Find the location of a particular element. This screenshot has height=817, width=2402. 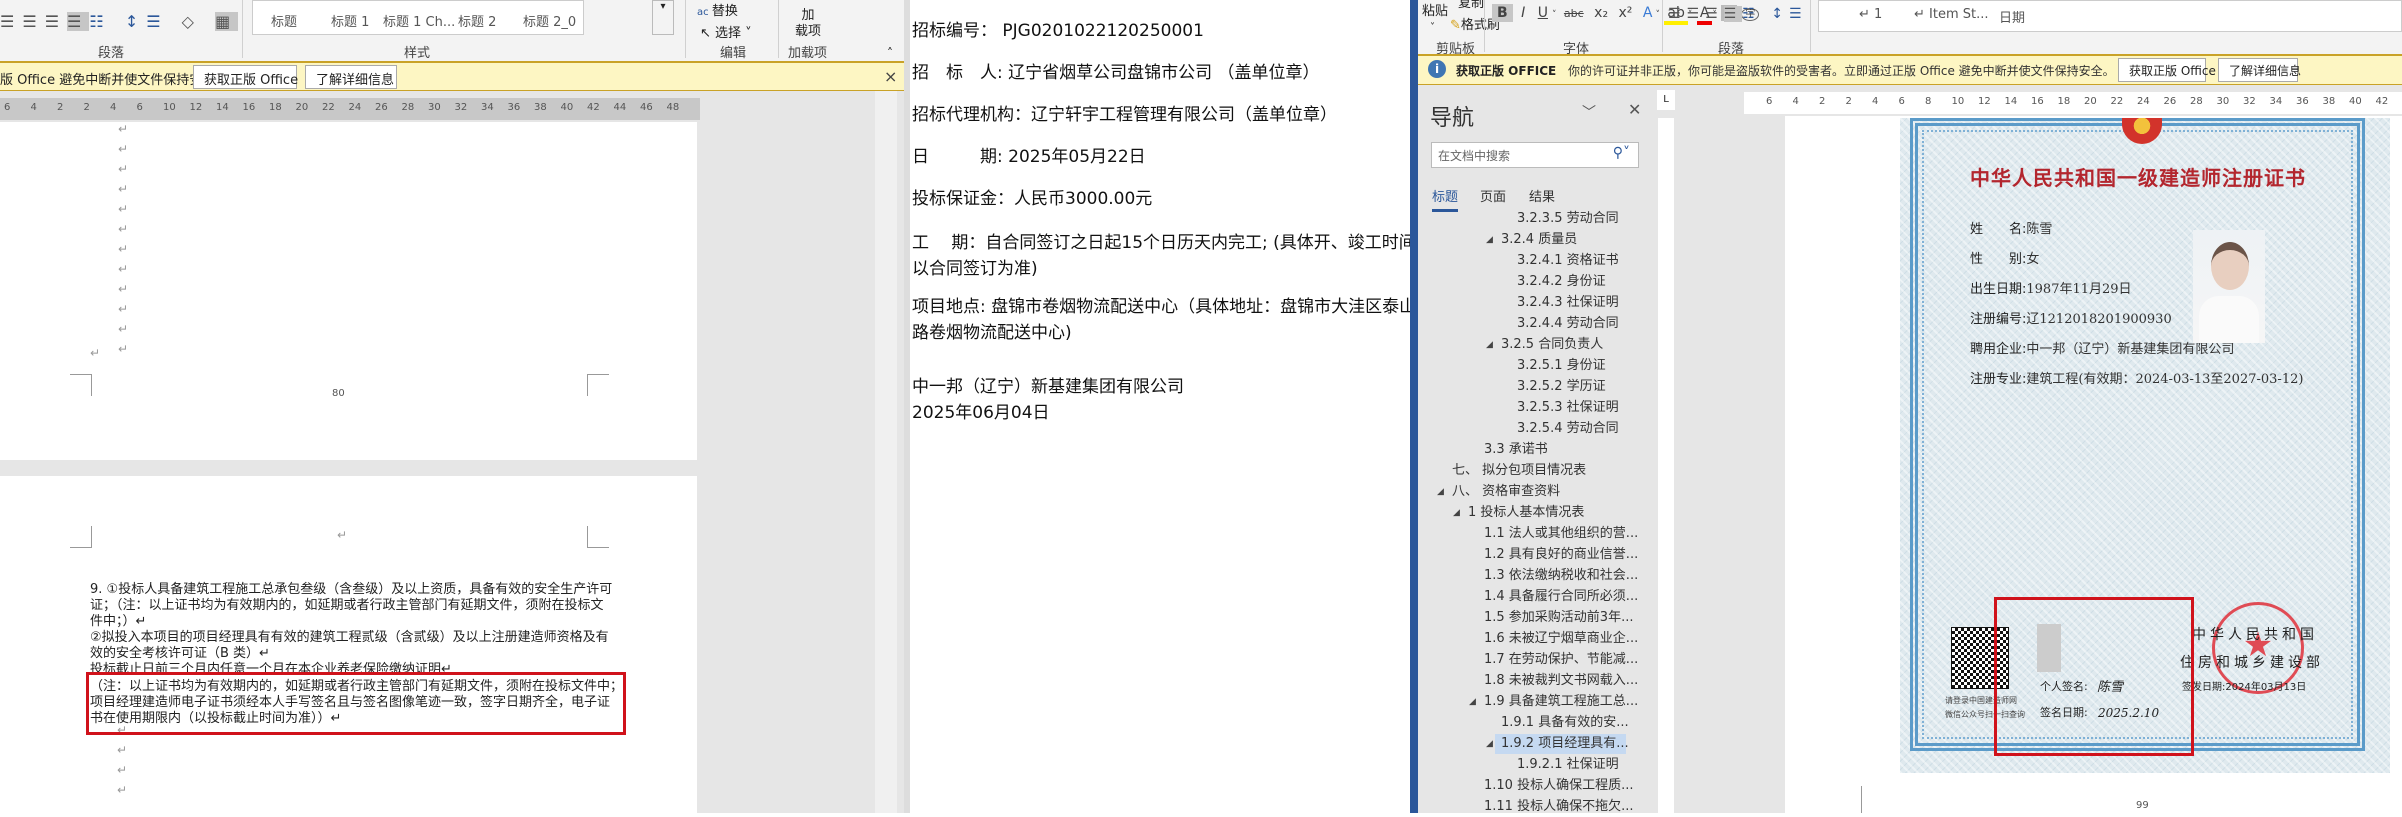

nav-item: 1 投标人基本情况表 is located at coordinates (1526, 513).